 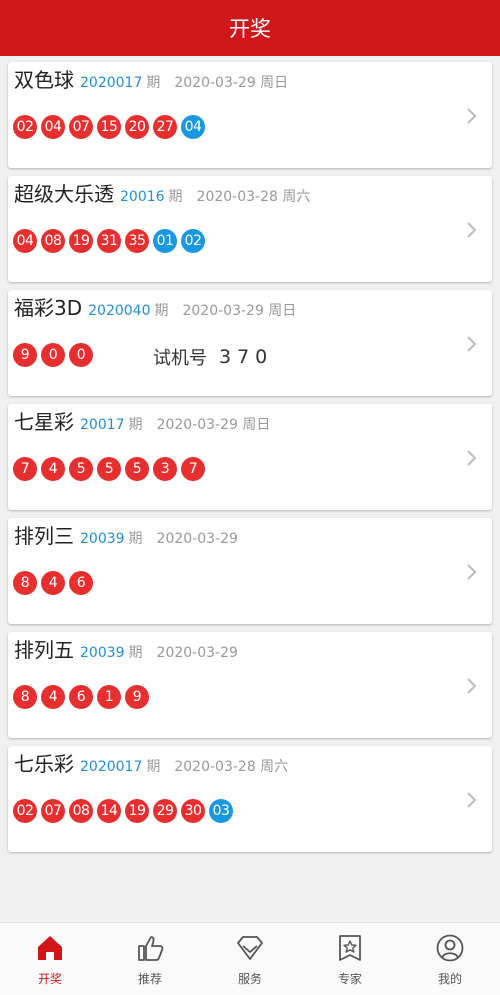 What do you see at coordinates (44, 422) in the screenshot?
I see `lottery-name: 七星彩` at bounding box center [44, 422].